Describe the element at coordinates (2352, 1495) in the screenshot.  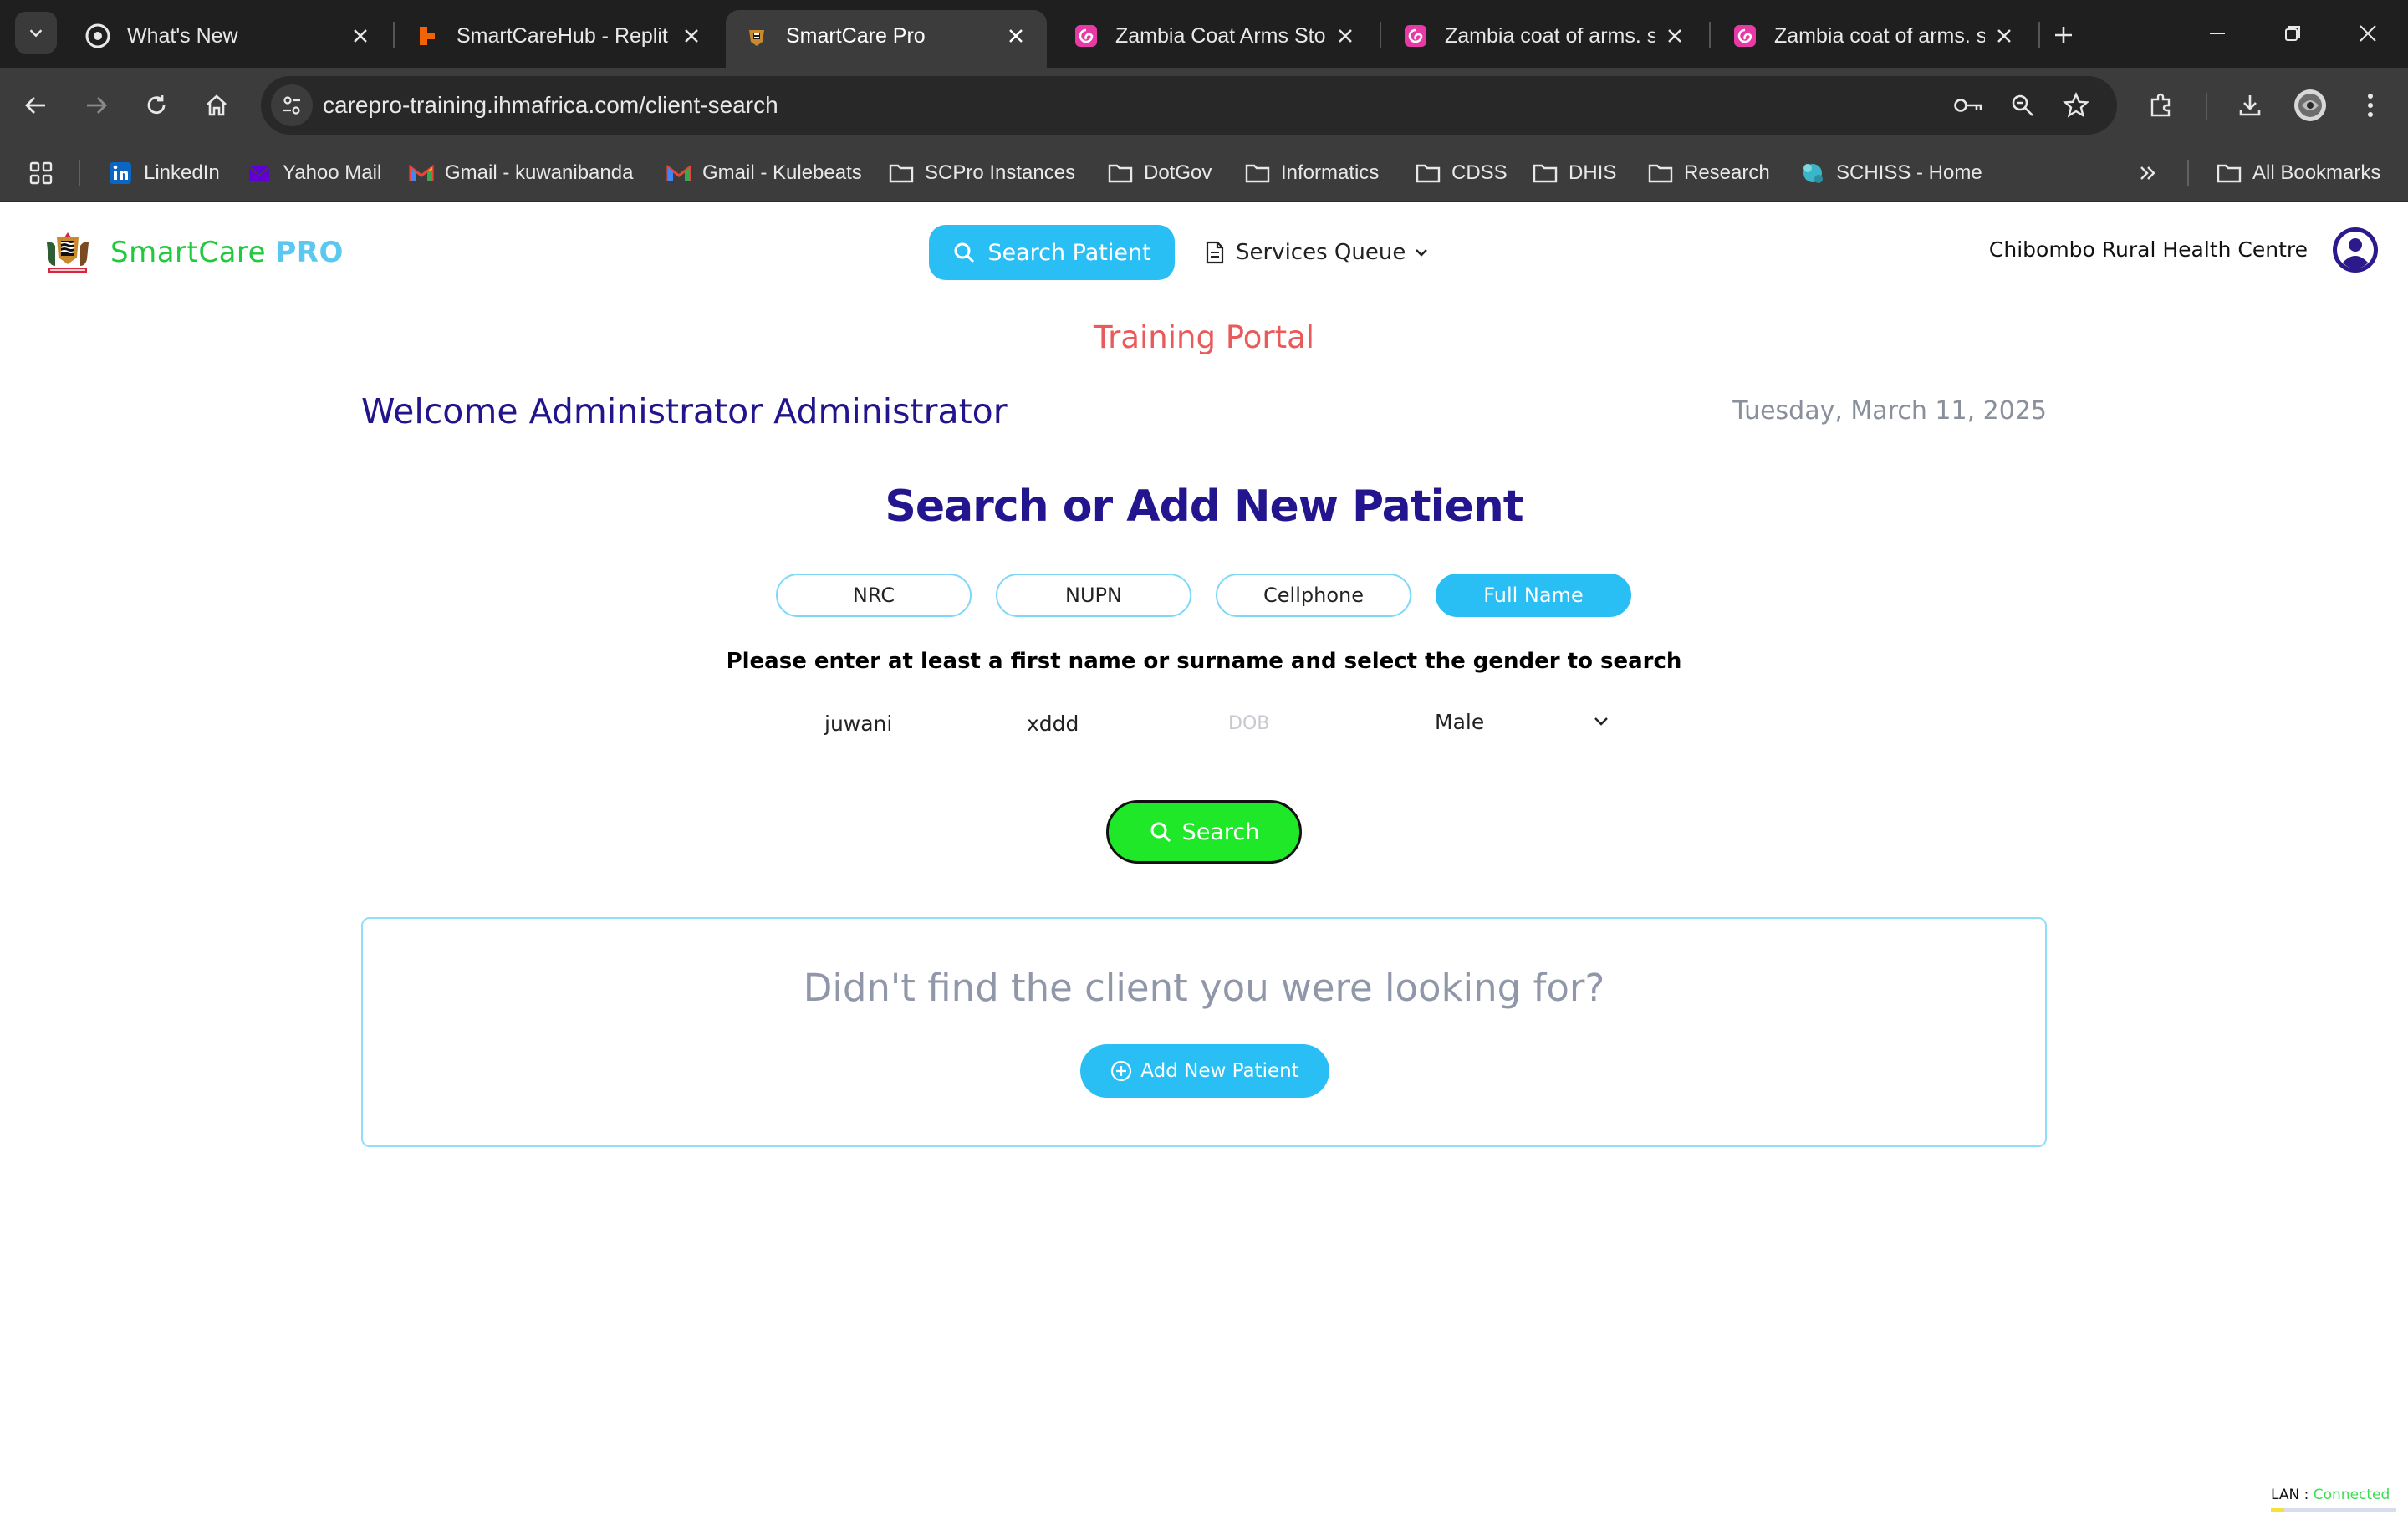
I see `connection-status-value: Connected` at that location.